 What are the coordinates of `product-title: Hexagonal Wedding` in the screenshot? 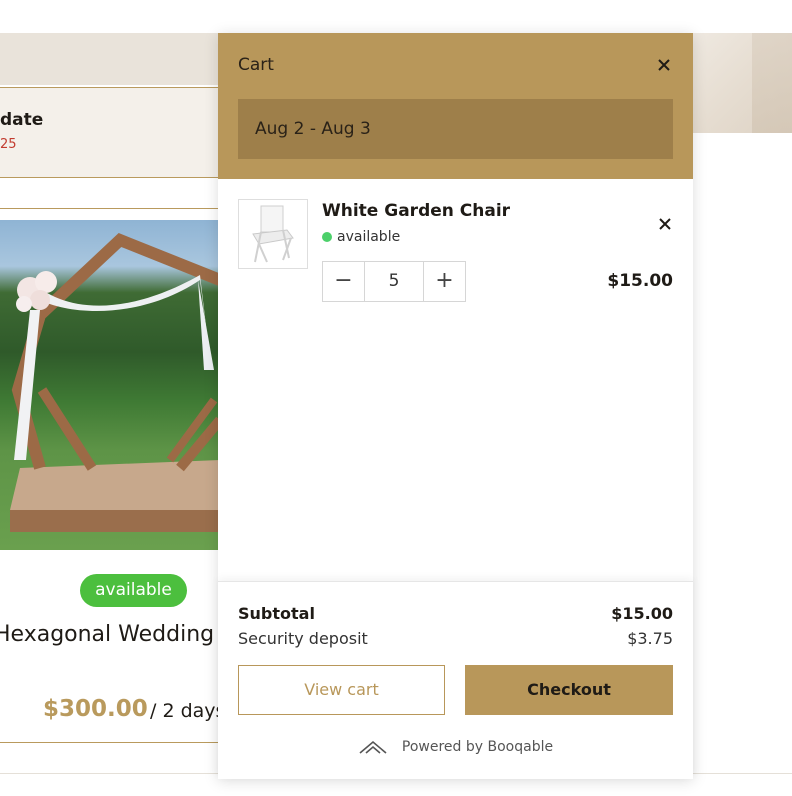 It's located at (107, 634).